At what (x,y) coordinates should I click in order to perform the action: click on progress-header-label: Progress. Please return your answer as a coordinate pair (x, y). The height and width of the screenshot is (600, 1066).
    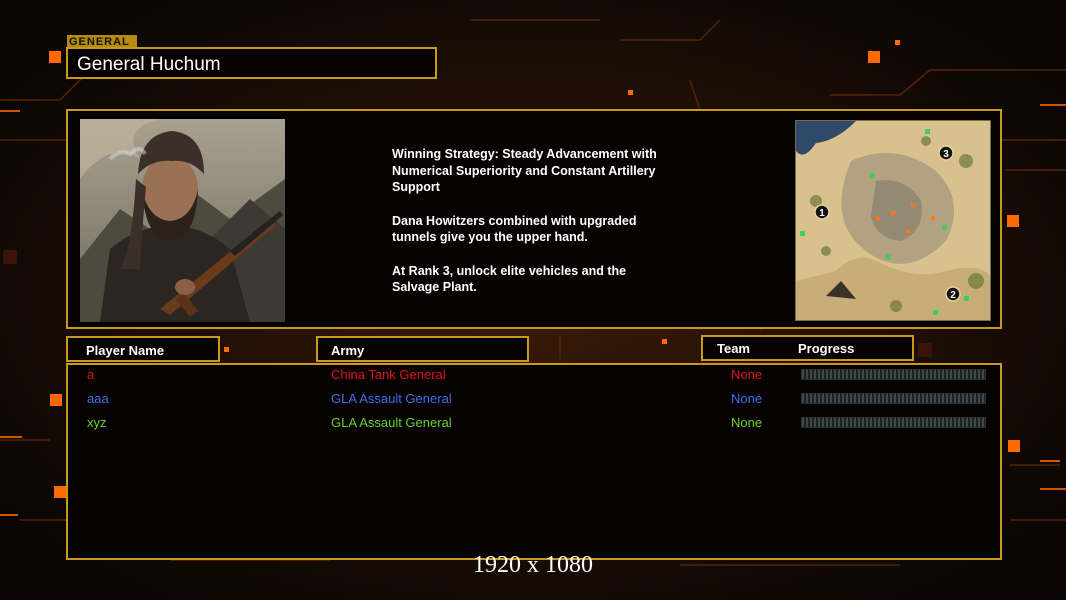
    Looking at the image, I should click on (826, 348).